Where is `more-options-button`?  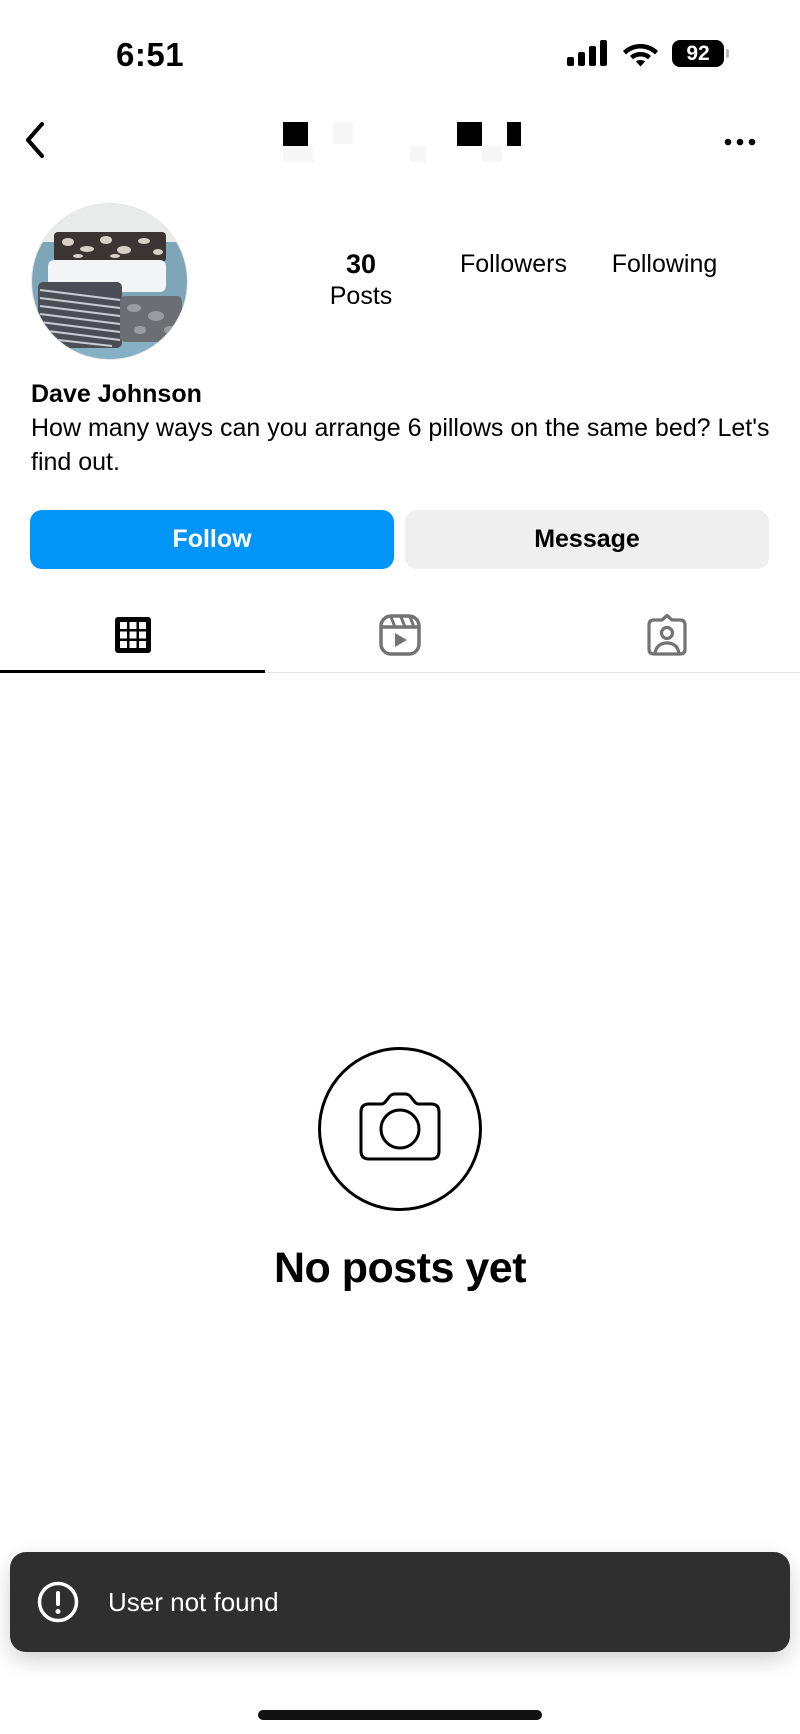 more-options-button is located at coordinates (740, 142).